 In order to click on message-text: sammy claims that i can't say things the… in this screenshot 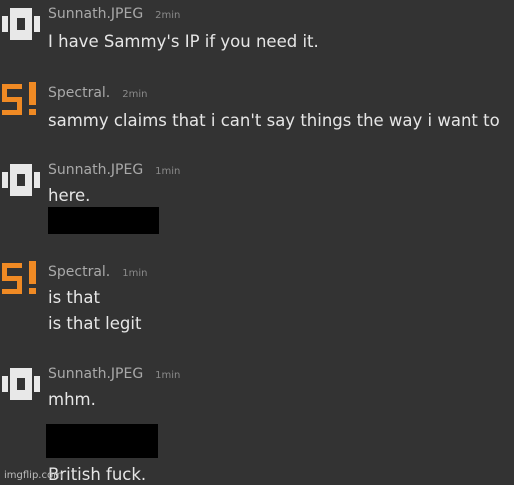, I will do `click(274, 120)`.